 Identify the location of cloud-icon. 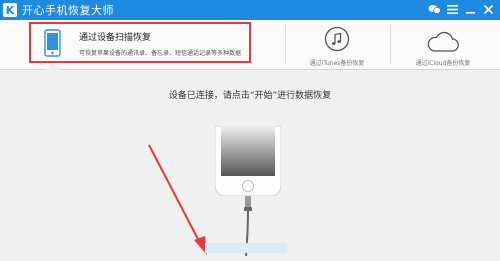
(443, 44).